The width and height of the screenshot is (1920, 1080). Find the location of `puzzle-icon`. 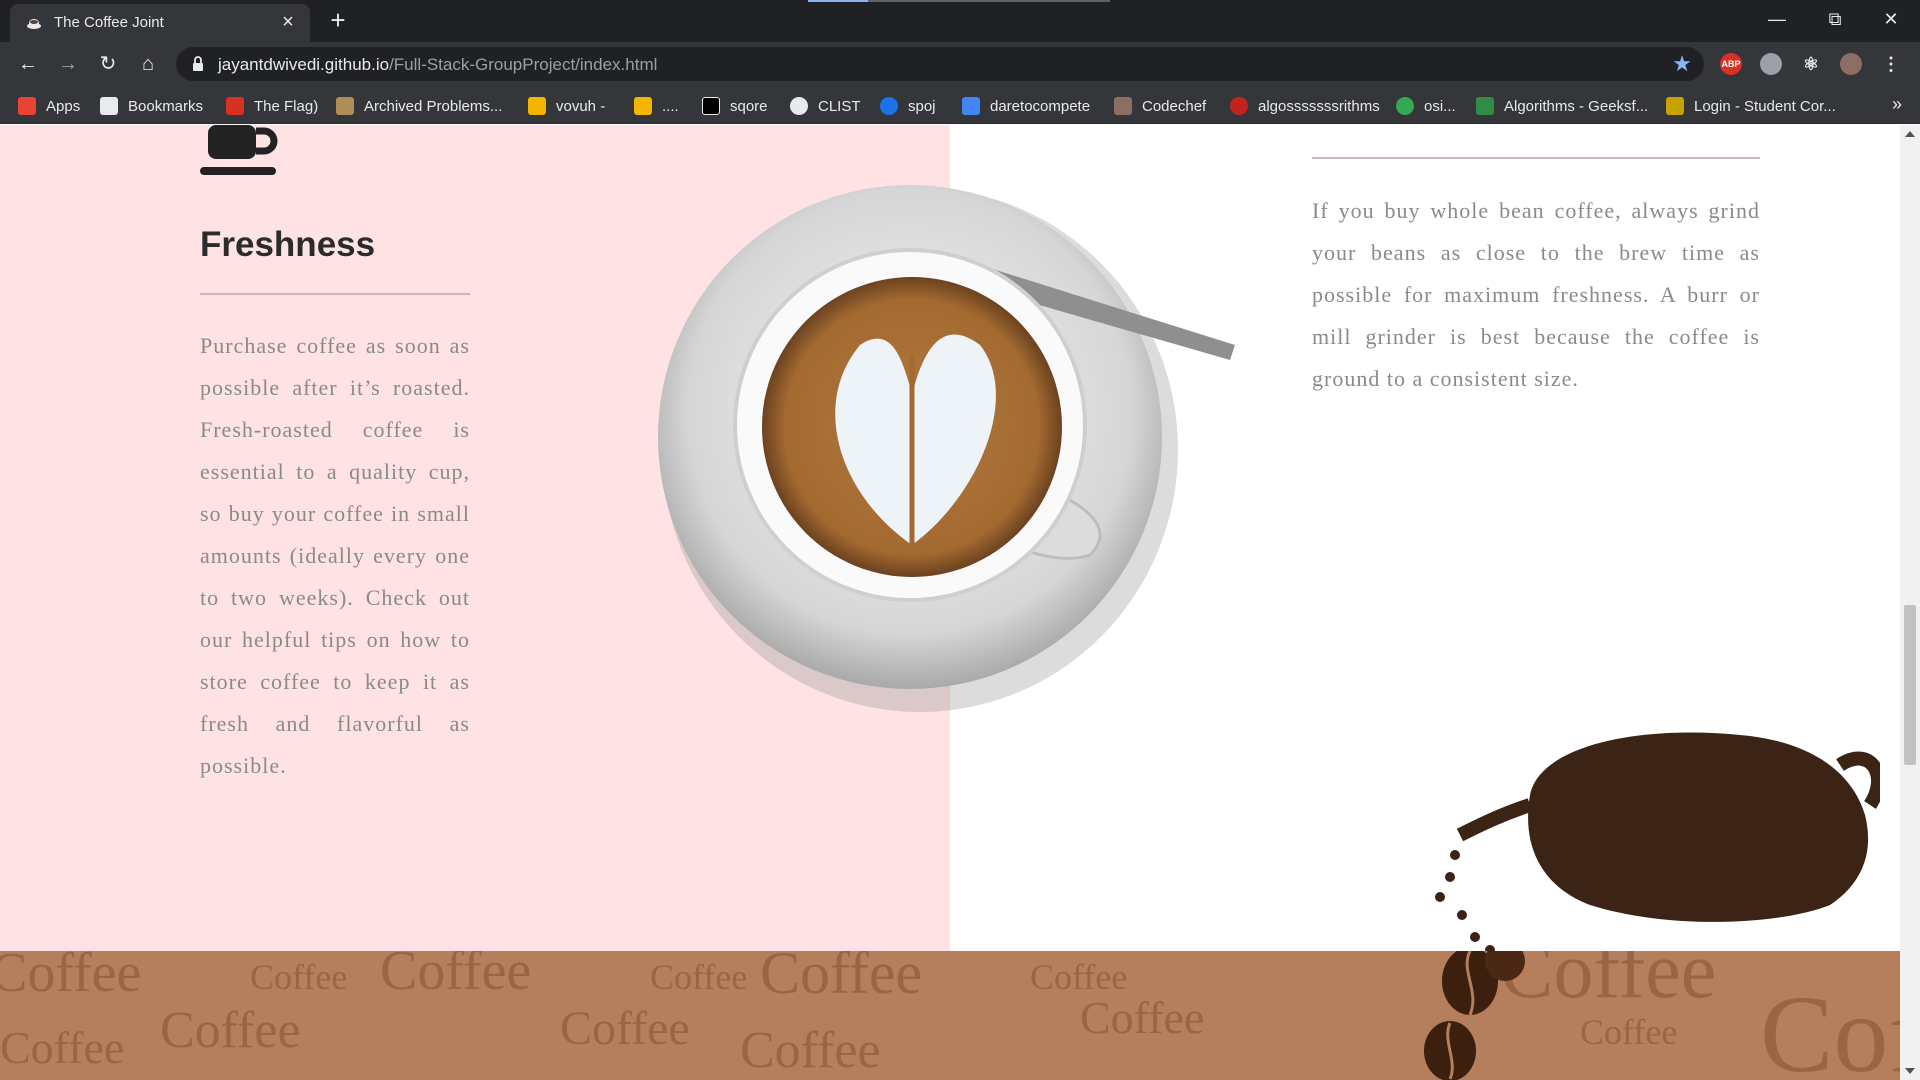

puzzle-icon is located at coordinates (971, 106).